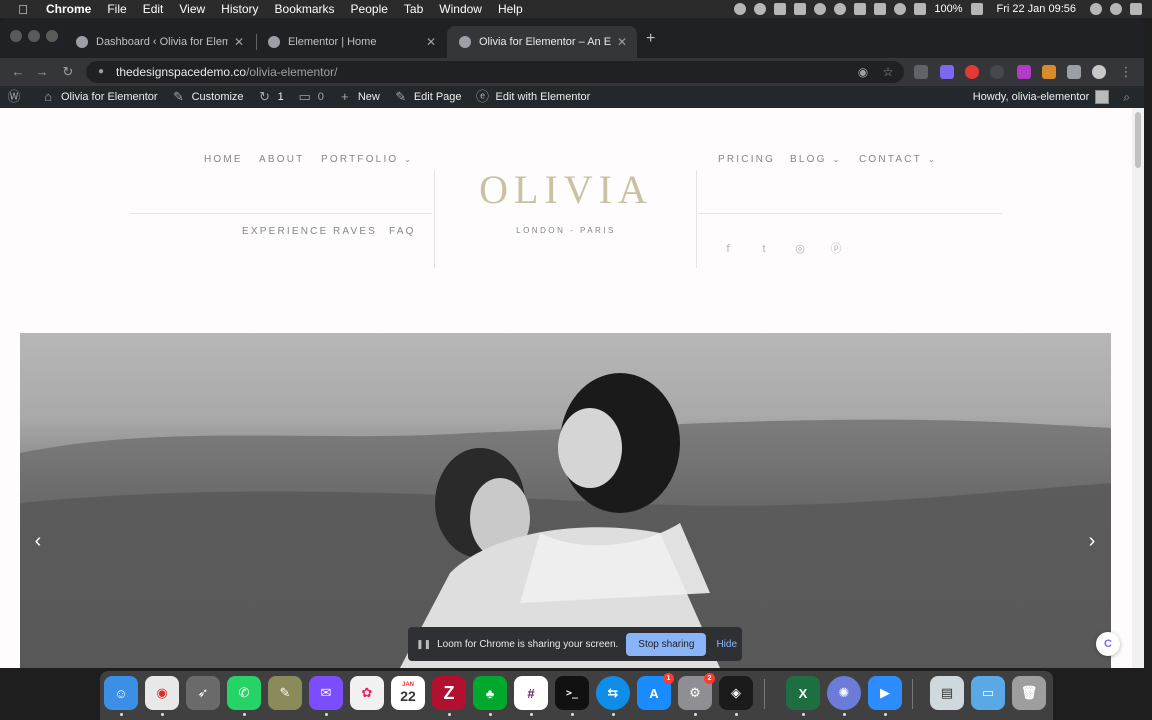 This screenshot has height=720, width=1152. Describe the element at coordinates (326, 696) in the screenshot. I see `messenger-icon: ✉` at that location.